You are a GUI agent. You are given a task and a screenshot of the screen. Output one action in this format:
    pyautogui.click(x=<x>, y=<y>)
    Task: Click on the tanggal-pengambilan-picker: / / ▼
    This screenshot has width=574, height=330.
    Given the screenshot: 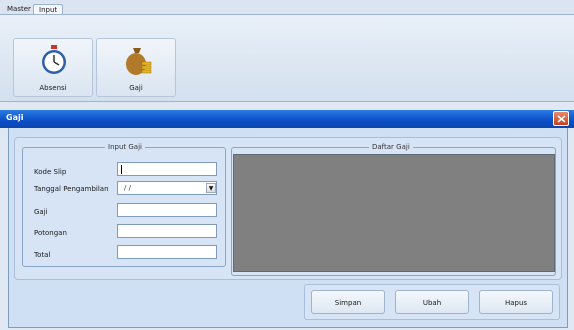 What is the action you would take?
    pyautogui.click(x=167, y=188)
    